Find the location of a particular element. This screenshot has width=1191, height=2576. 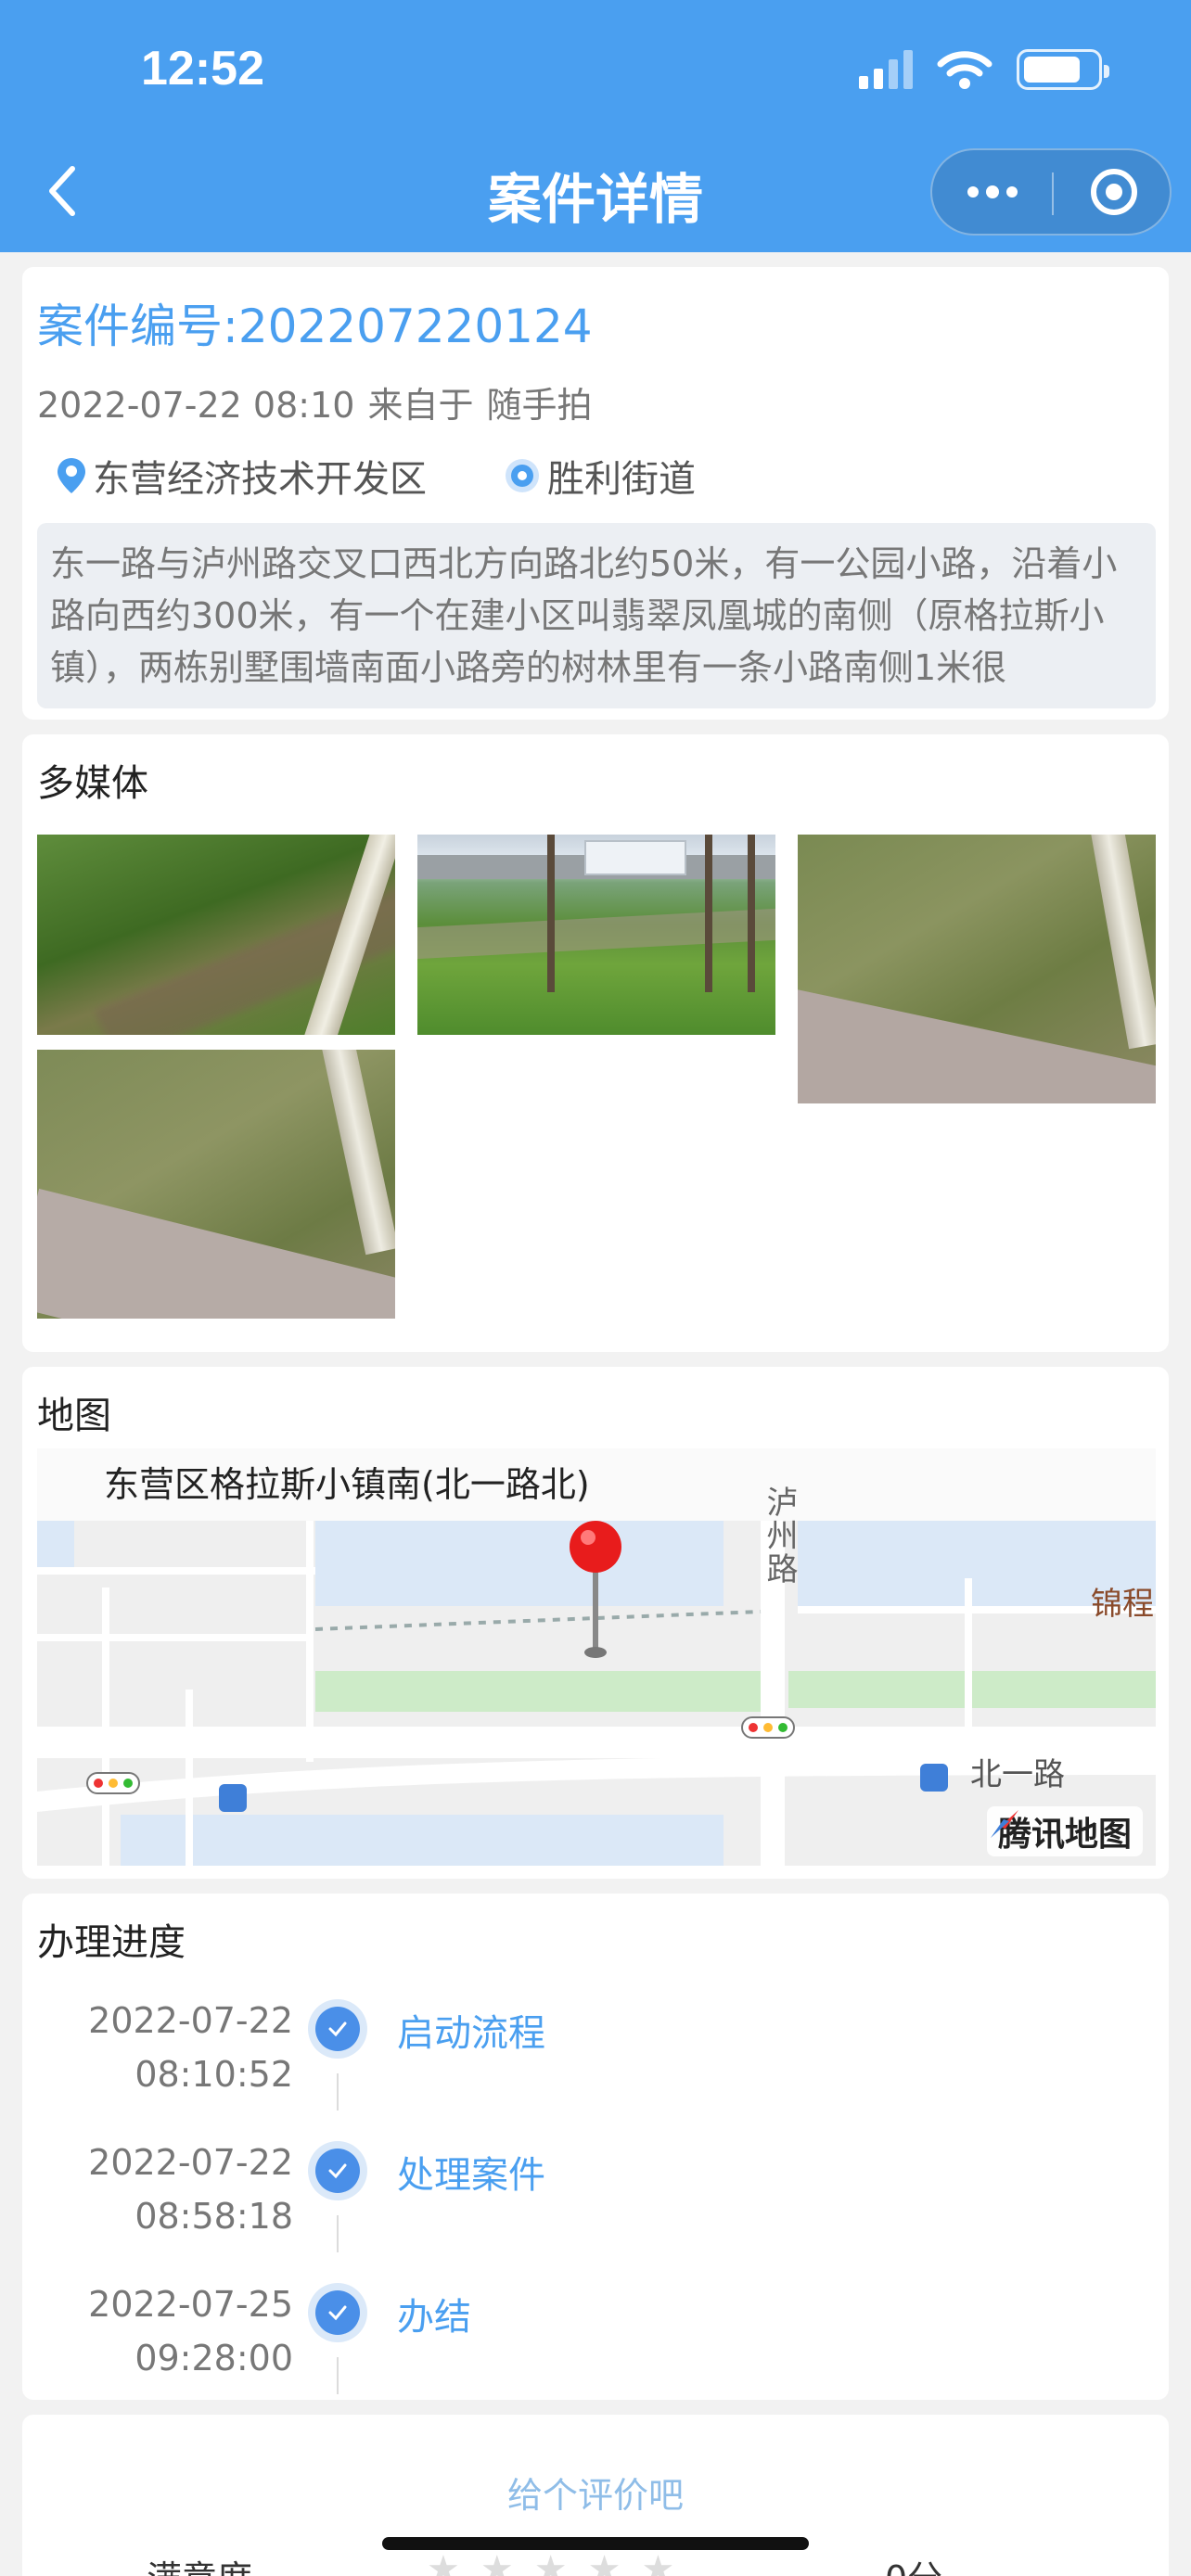

mini-program-capsule is located at coordinates (1051, 192).